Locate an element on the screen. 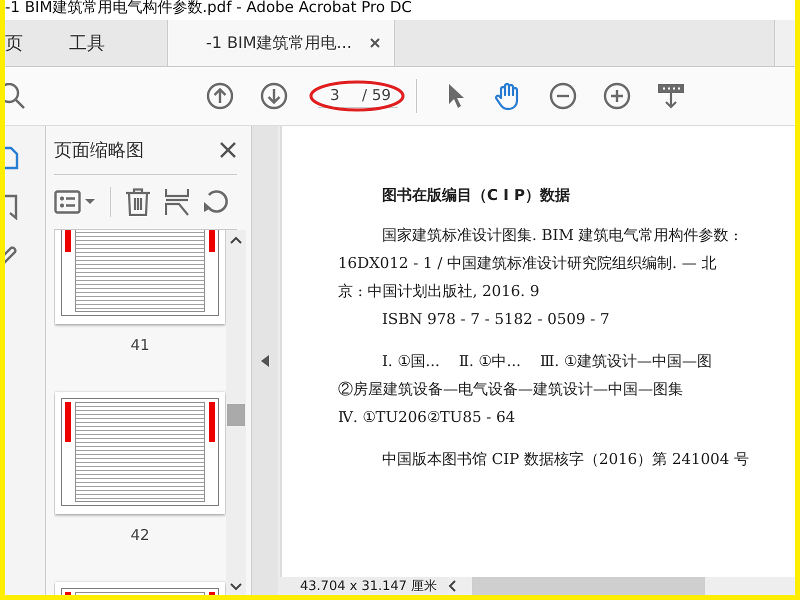 The width and height of the screenshot is (800, 600). scroll-down-icon is located at coordinates (236, 587).